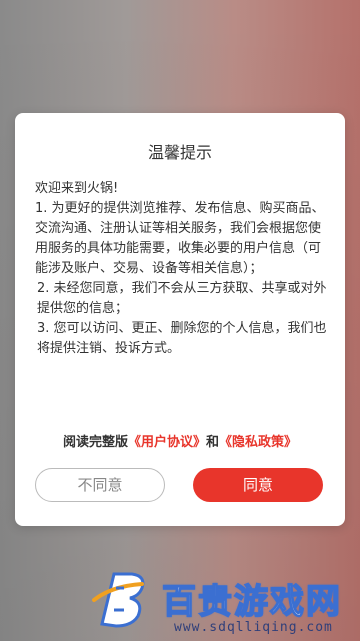 The image size is (360, 641). I want to click on clause-3: 3. 您可以访问、更正、删除您的个人信息，我们也将提供注销、投诉方式。, so click(182, 338).